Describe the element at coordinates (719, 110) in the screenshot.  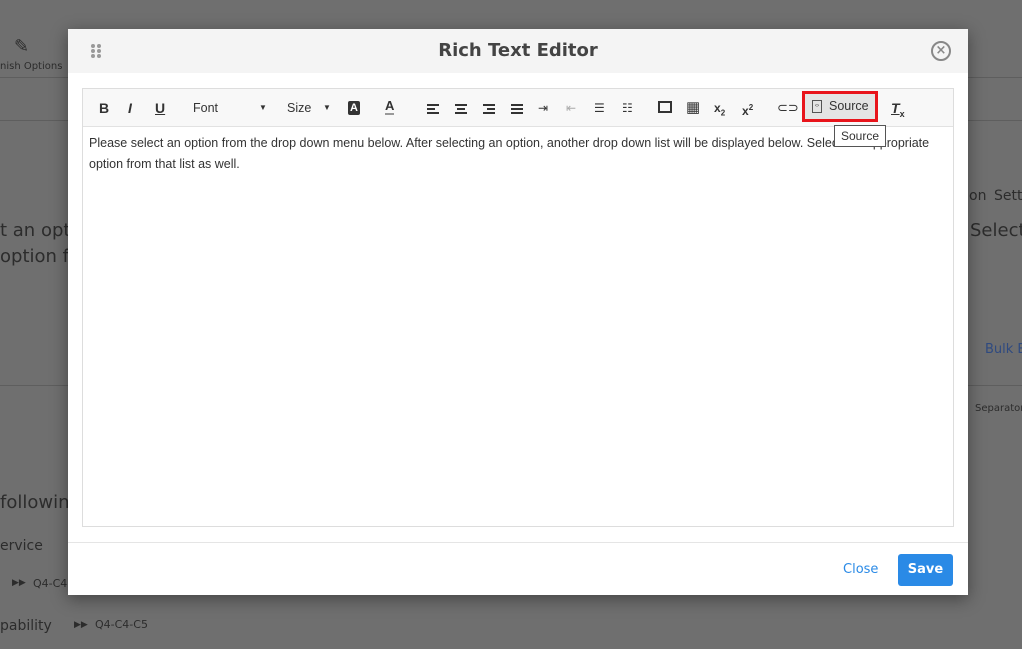
I see `subscript-icon: x2` at that location.